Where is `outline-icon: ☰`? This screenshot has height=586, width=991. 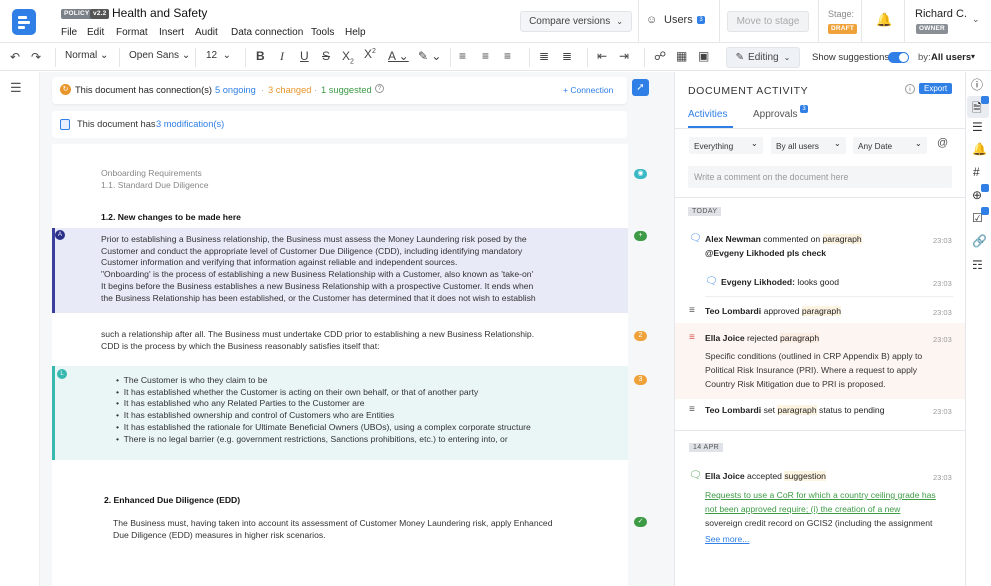 outline-icon: ☰ is located at coordinates (977, 127).